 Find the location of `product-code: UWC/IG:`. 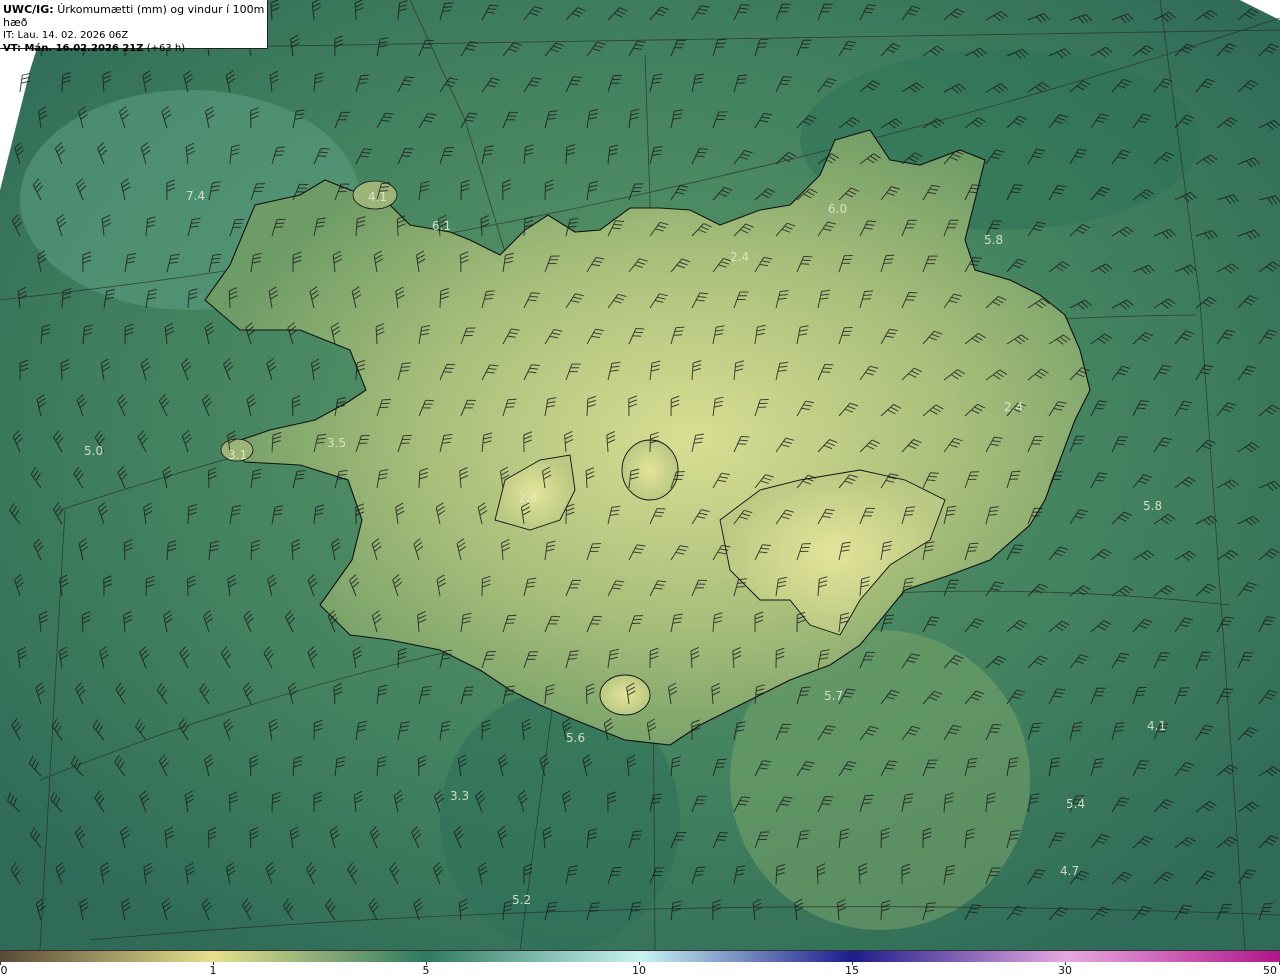

product-code: UWC/IG: is located at coordinates (28, 9).